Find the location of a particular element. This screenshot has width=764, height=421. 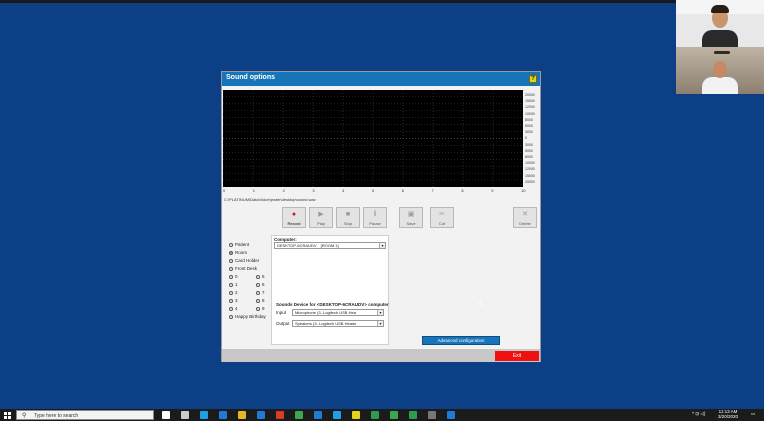

option-label: Front Desk is located at coordinates (246, 268).